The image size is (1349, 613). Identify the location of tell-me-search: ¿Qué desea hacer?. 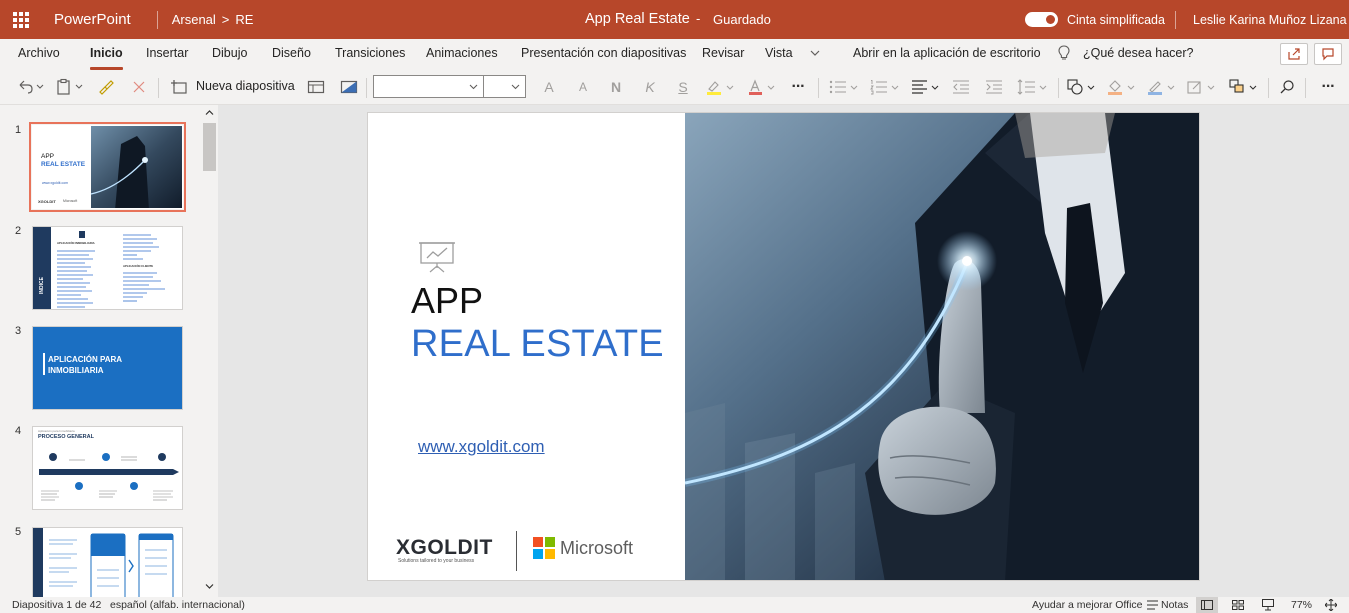
(1138, 53).